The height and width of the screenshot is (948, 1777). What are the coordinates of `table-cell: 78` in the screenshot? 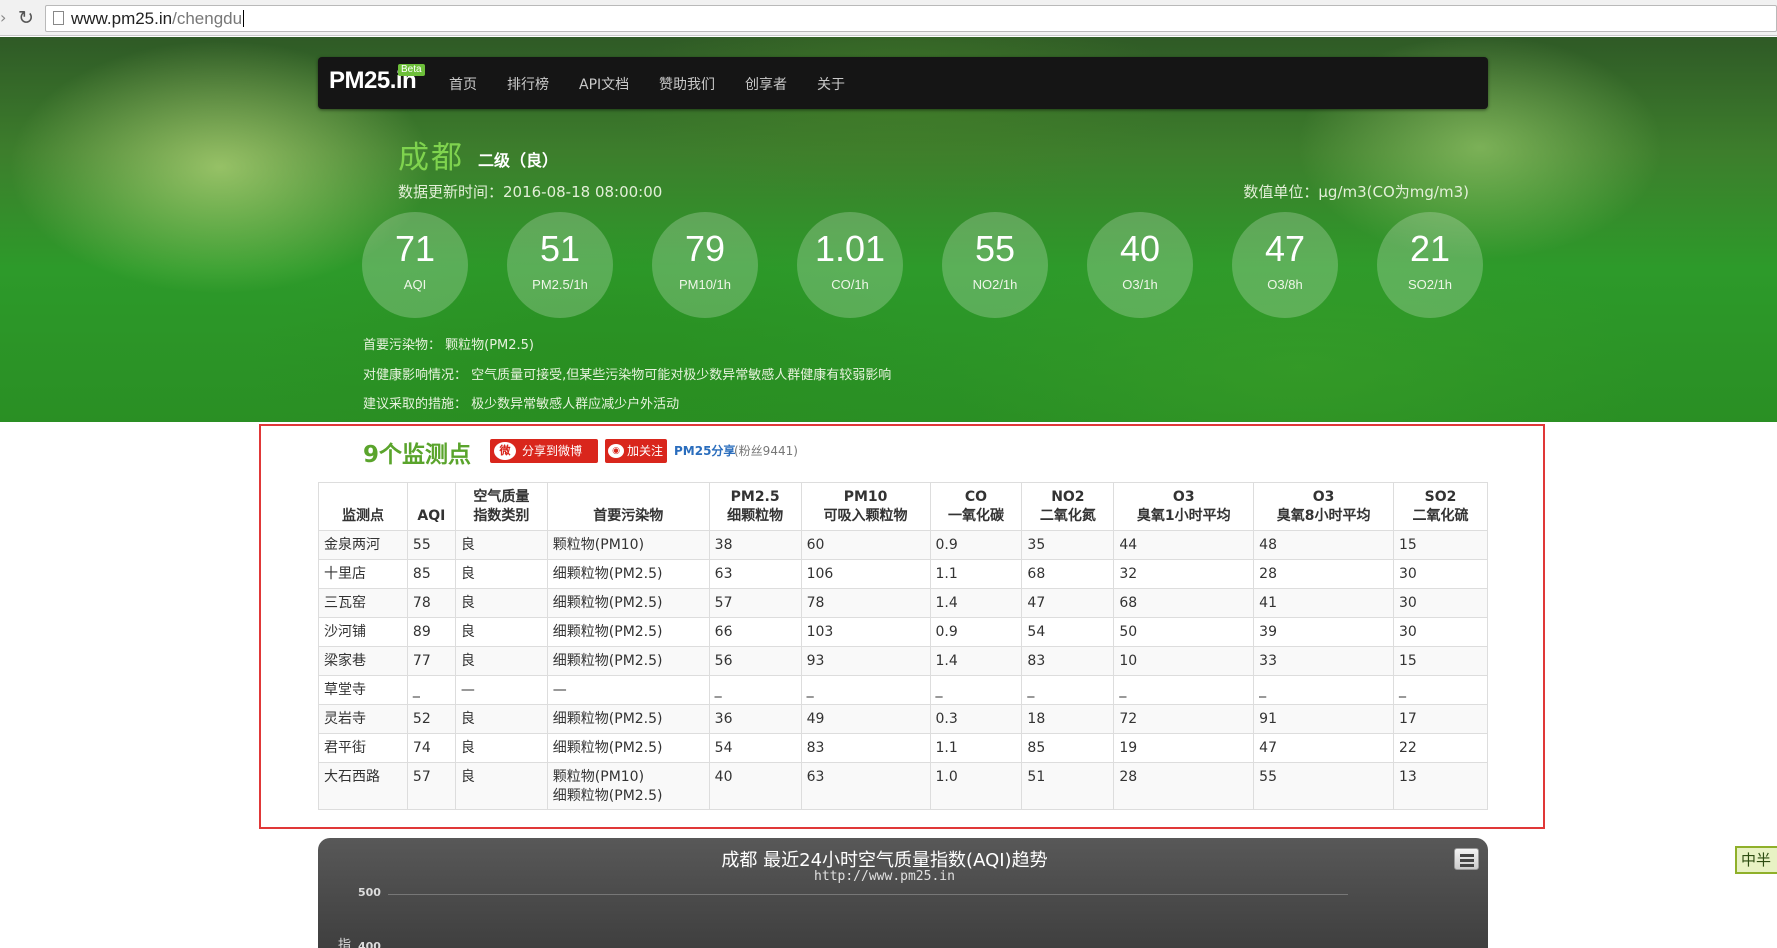 It's located at (865, 603).